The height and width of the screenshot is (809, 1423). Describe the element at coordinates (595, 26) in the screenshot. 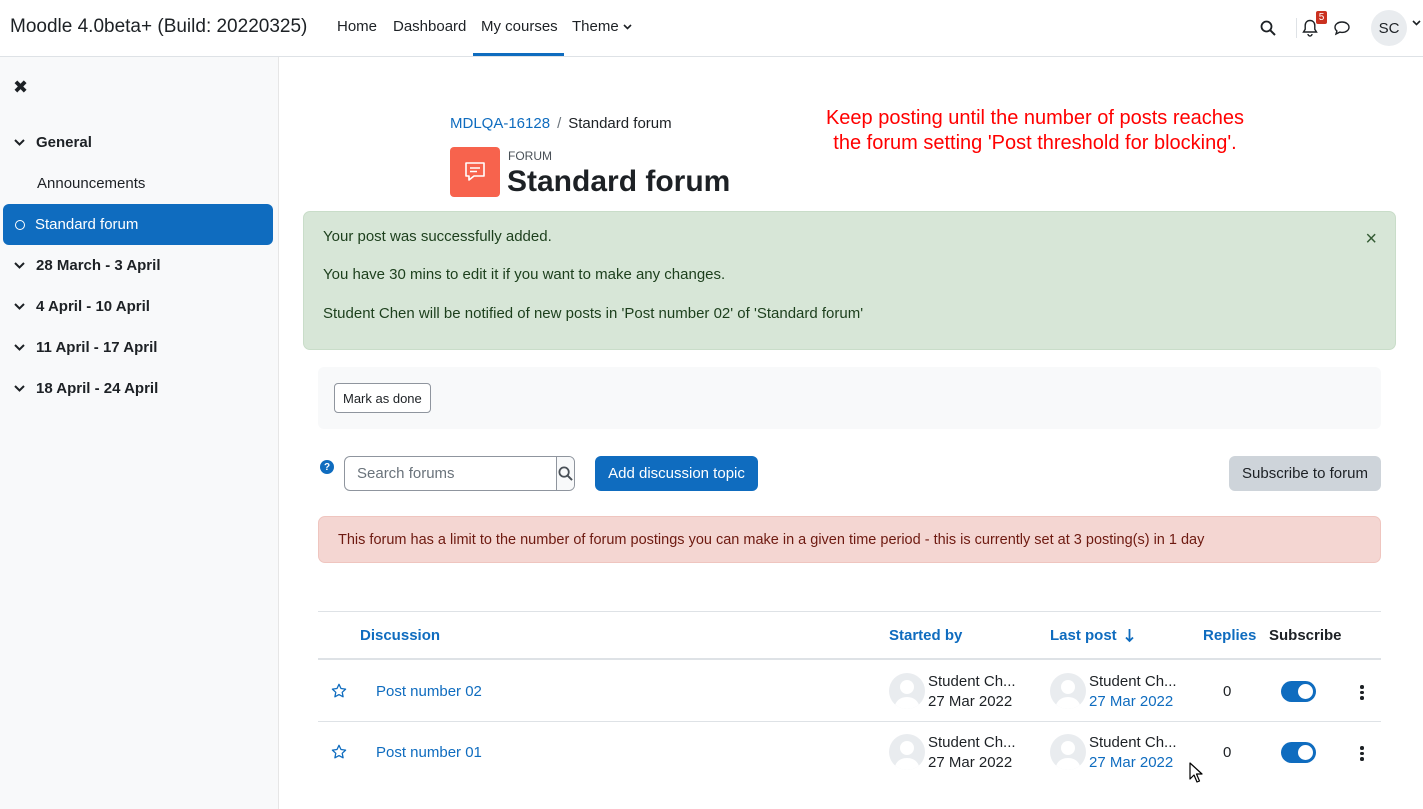

I see `nav-theme-label: Theme` at that location.